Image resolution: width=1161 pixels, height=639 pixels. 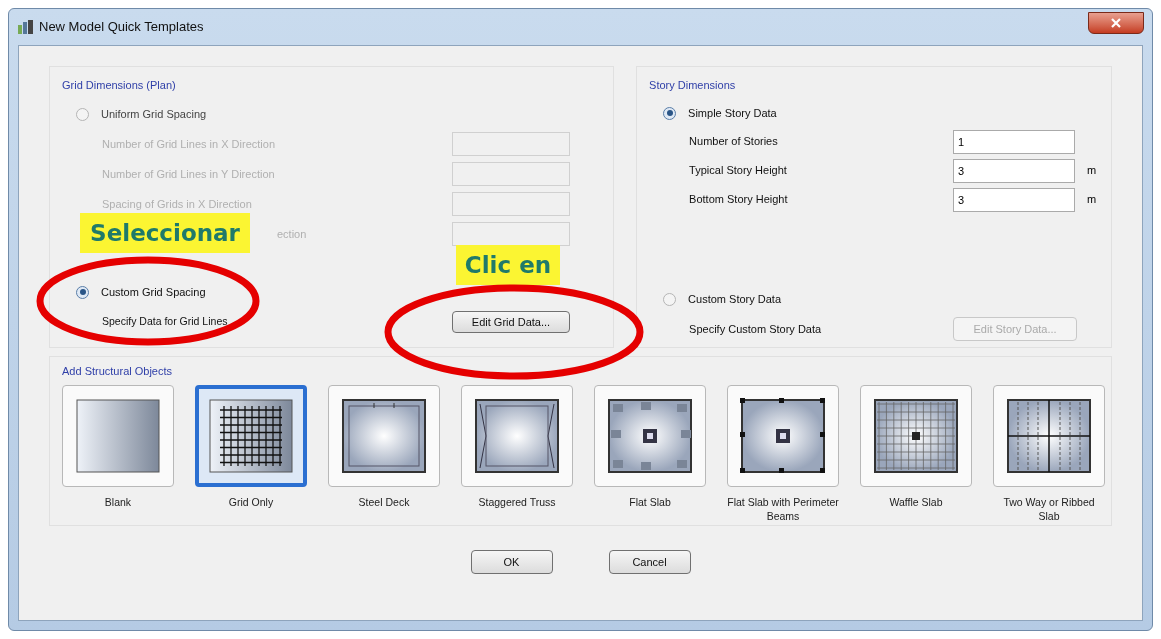 What do you see at coordinates (508, 265) in the screenshot?
I see `annotation-label: Clic en` at bounding box center [508, 265].